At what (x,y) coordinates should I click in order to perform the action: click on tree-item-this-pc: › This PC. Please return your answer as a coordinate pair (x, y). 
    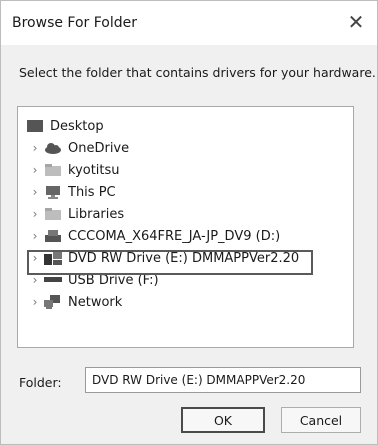
    Looking at the image, I should click on (189, 192).